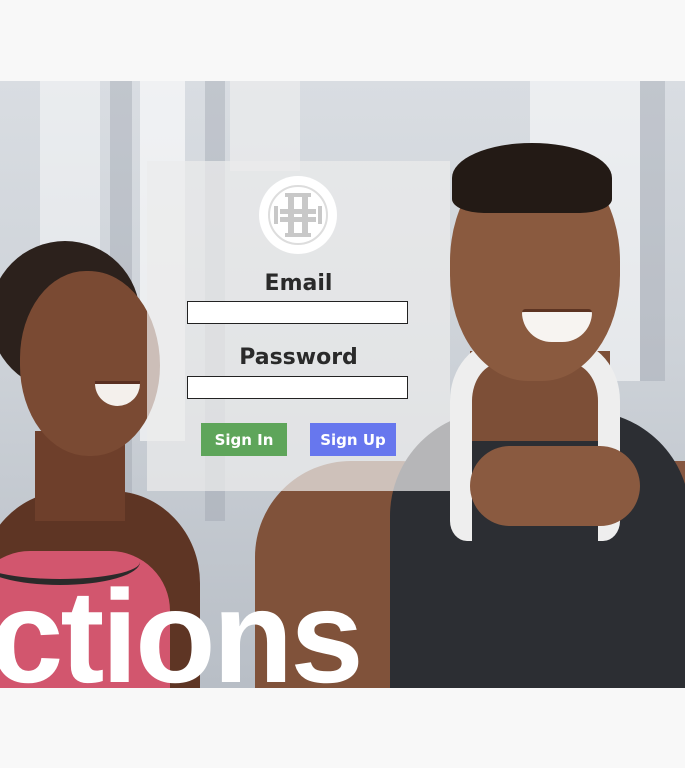 The height and width of the screenshot is (768, 685). I want to click on email-field, so click(297, 312).